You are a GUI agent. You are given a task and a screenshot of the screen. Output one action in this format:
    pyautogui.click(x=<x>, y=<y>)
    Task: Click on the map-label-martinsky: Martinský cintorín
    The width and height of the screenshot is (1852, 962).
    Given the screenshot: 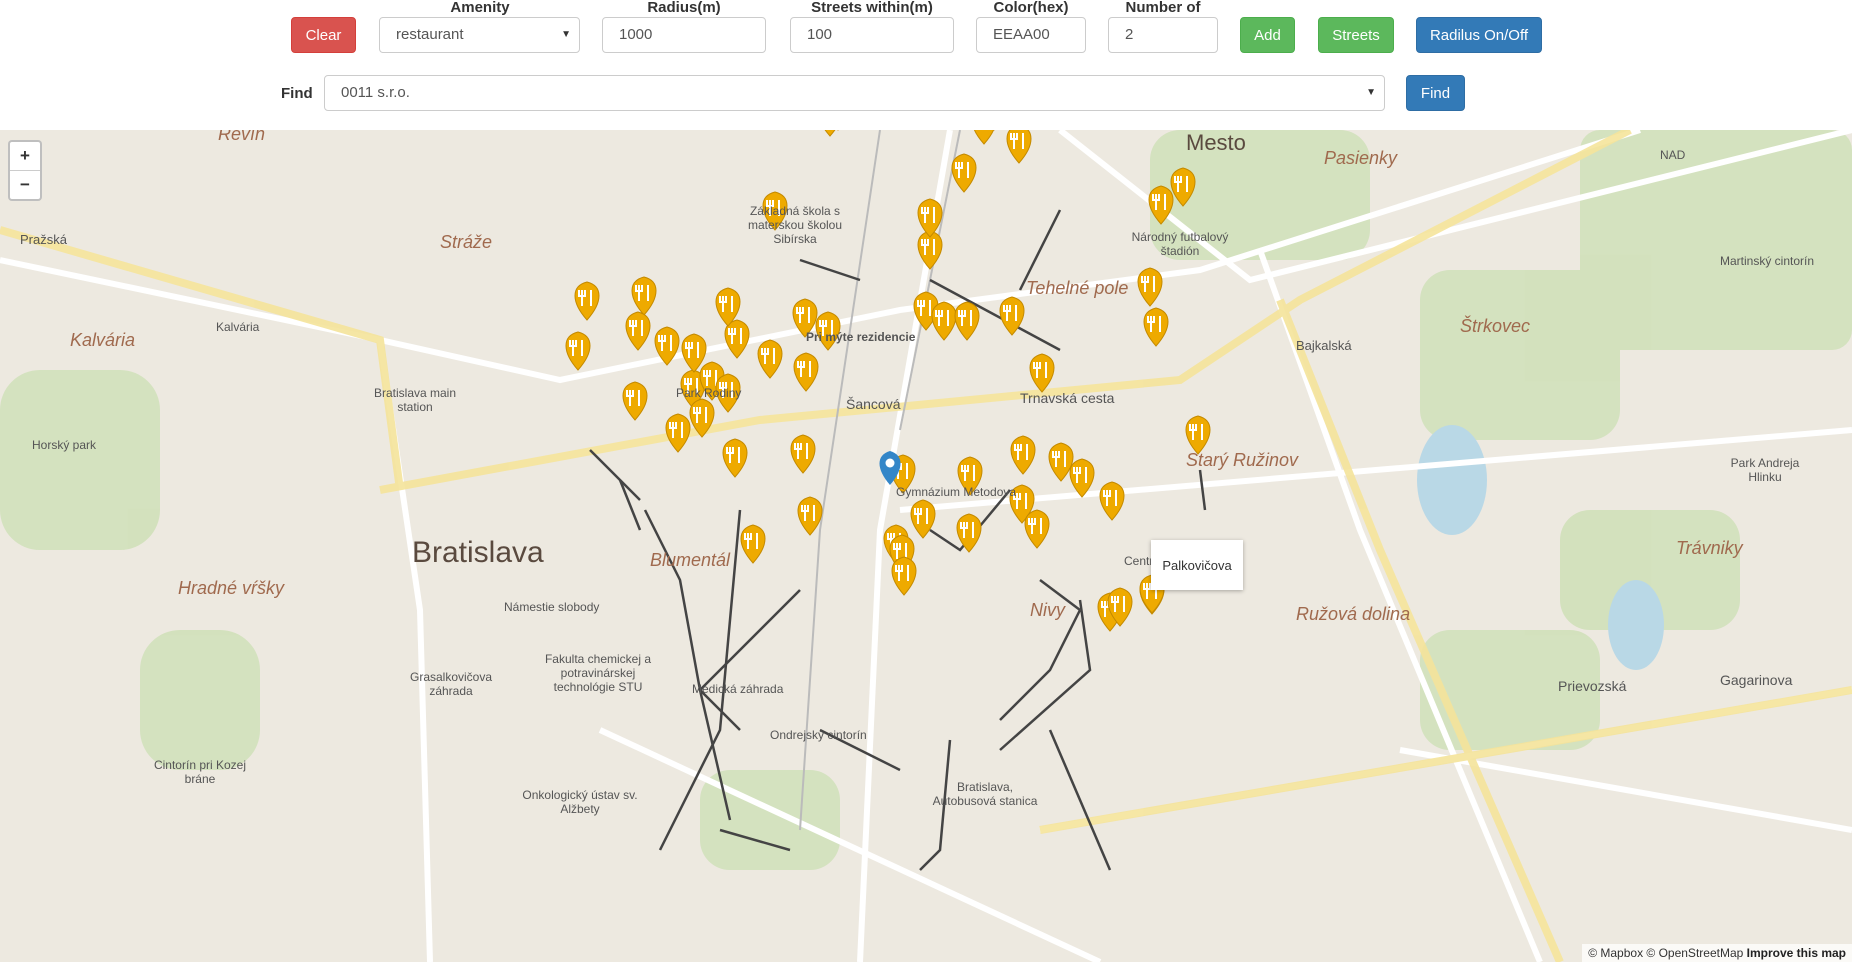 What is the action you would take?
    pyautogui.click(x=1767, y=261)
    